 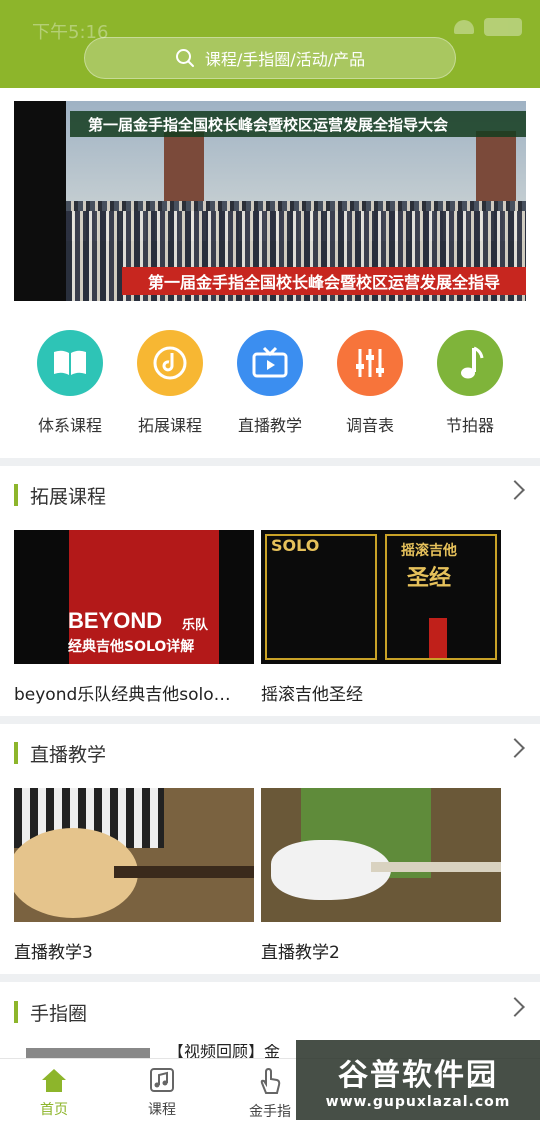 I want to click on quick-icon-system-course: 体系课程, so click(x=70, y=383).